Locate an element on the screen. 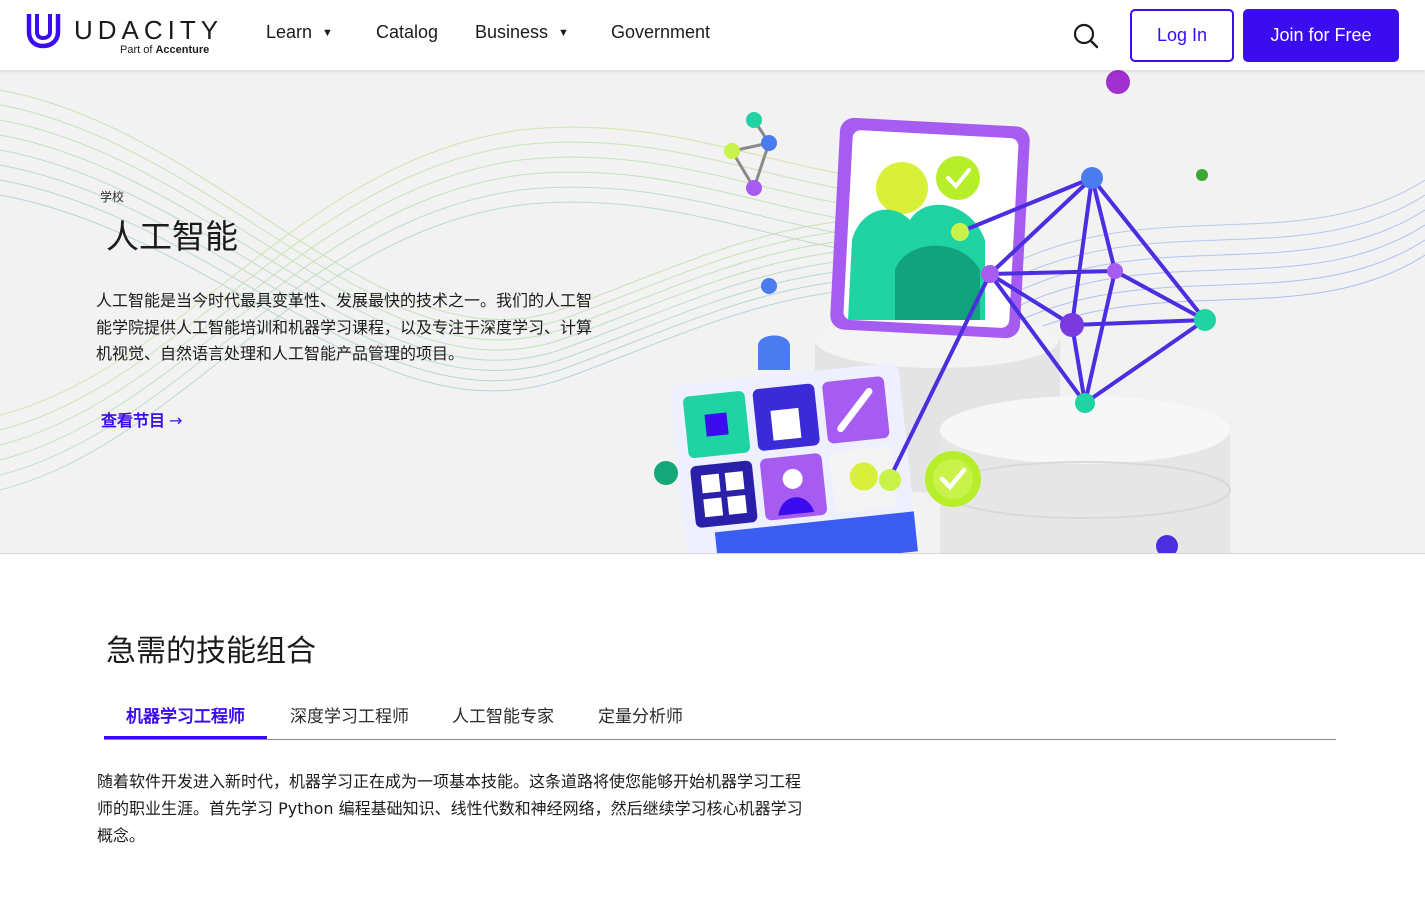 The width and height of the screenshot is (1425, 900). nav-business: Business ▼ is located at coordinates (522, 32).